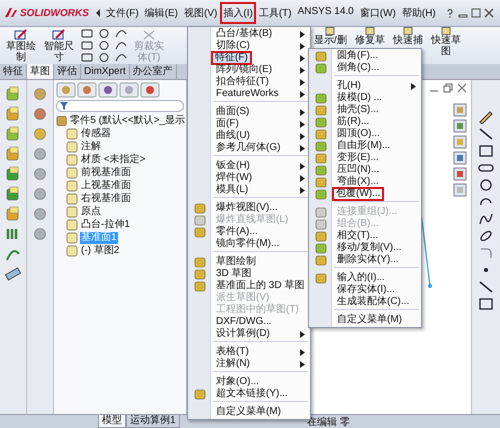  Describe the element at coordinates (231, 58) in the screenshot. I see `menu-item: 特征(F)` at that location.